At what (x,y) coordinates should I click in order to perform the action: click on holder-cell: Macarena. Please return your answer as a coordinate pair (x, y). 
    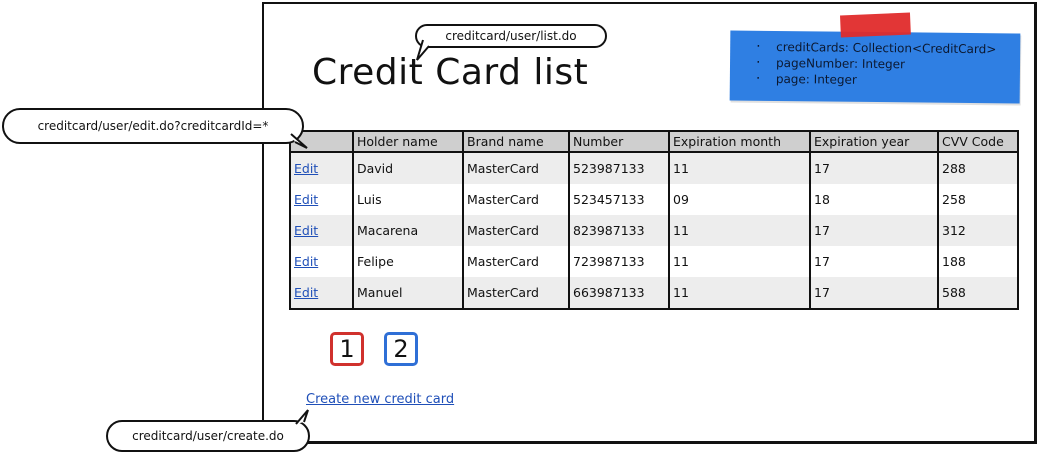
    Looking at the image, I should click on (408, 230).